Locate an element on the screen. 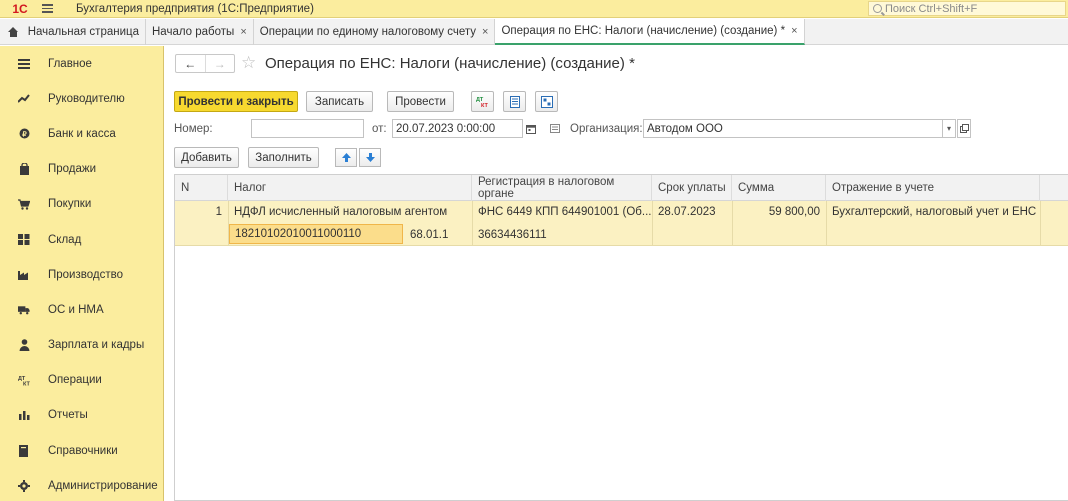  sidebar-item-catalogs: Справочники is located at coordinates (81, 450).